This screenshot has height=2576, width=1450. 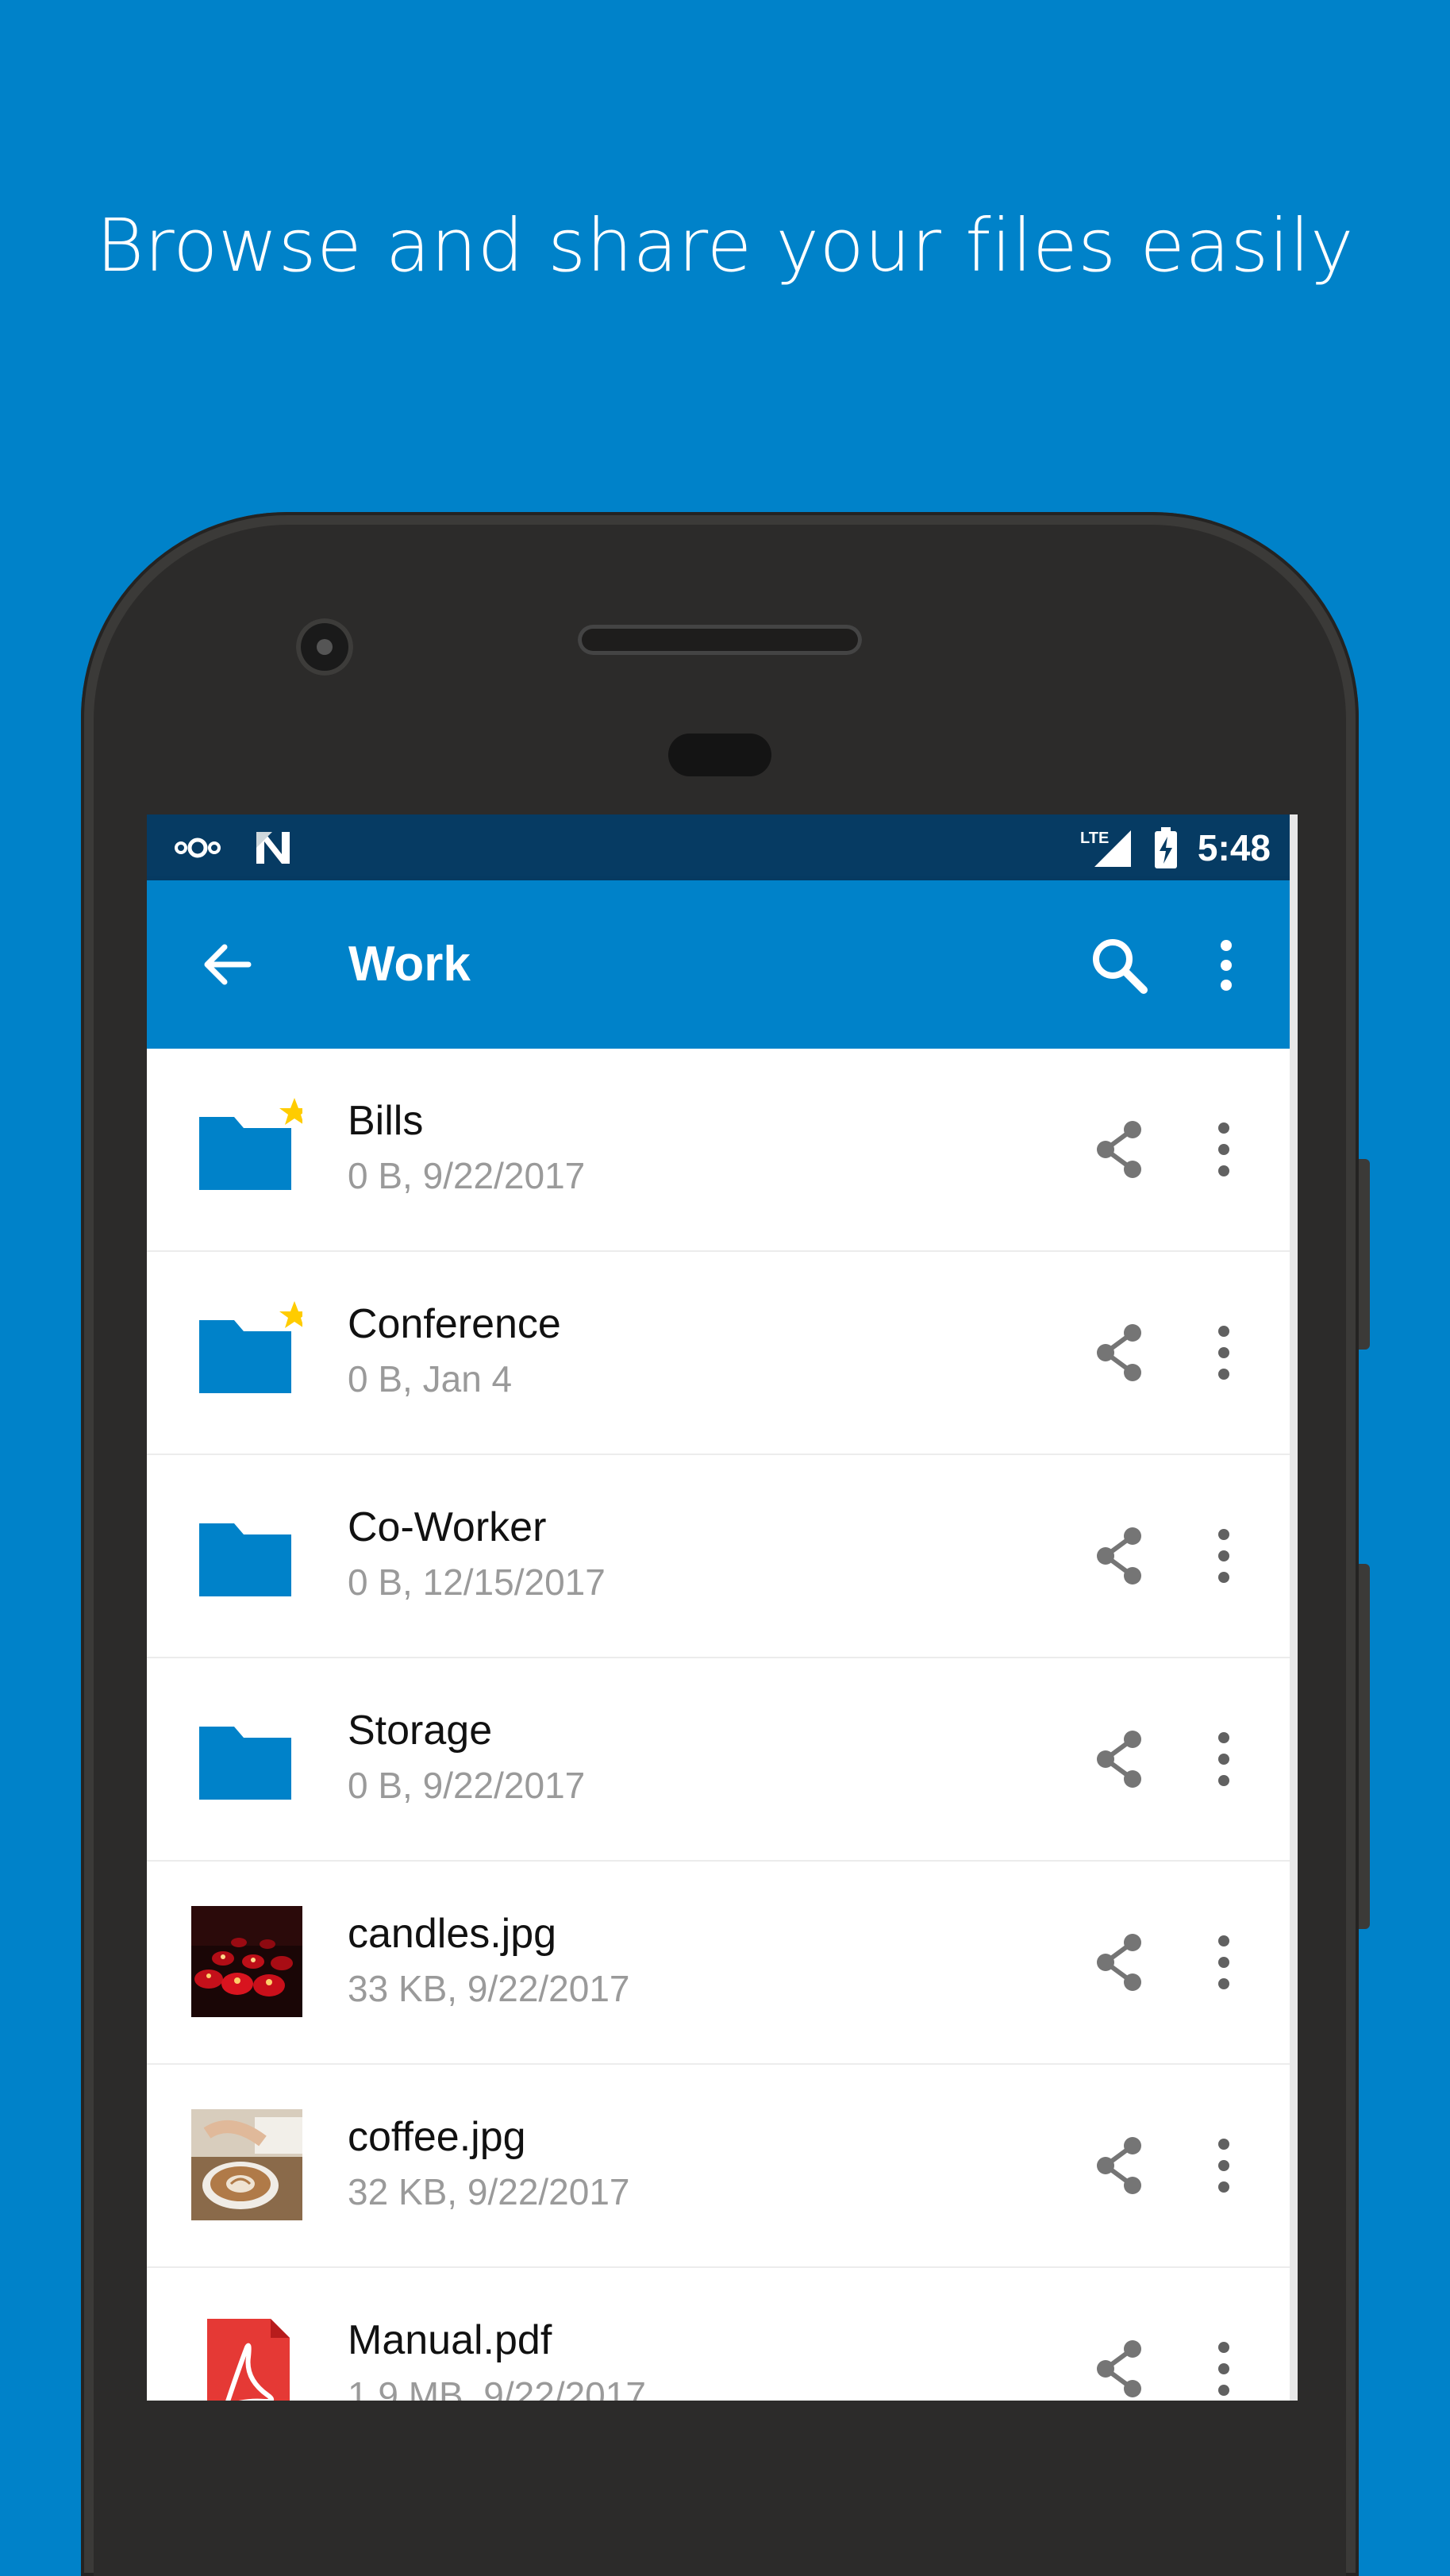 What do you see at coordinates (409, 964) in the screenshot?
I see `page-title: Work` at bounding box center [409, 964].